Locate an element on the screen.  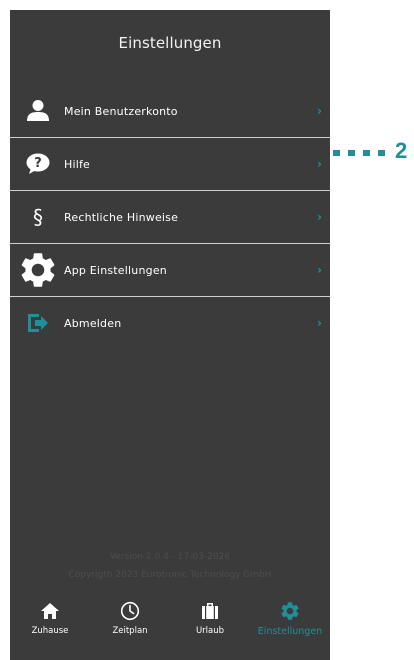
logout-icon is located at coordinates (38, 323).